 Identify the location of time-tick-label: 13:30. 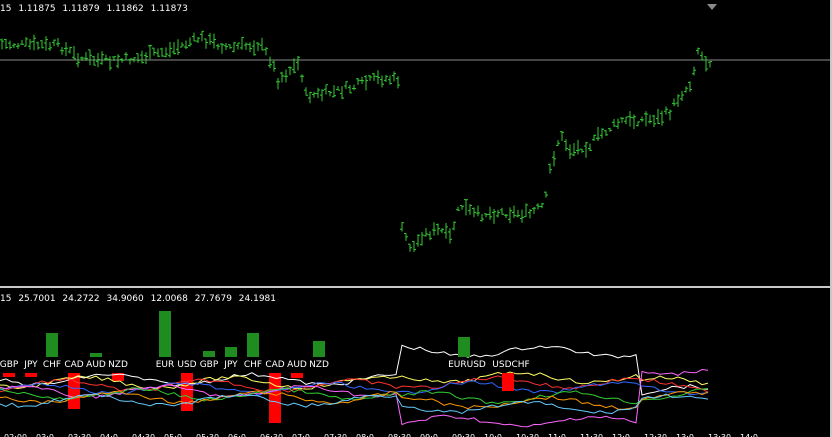
(719, 435).